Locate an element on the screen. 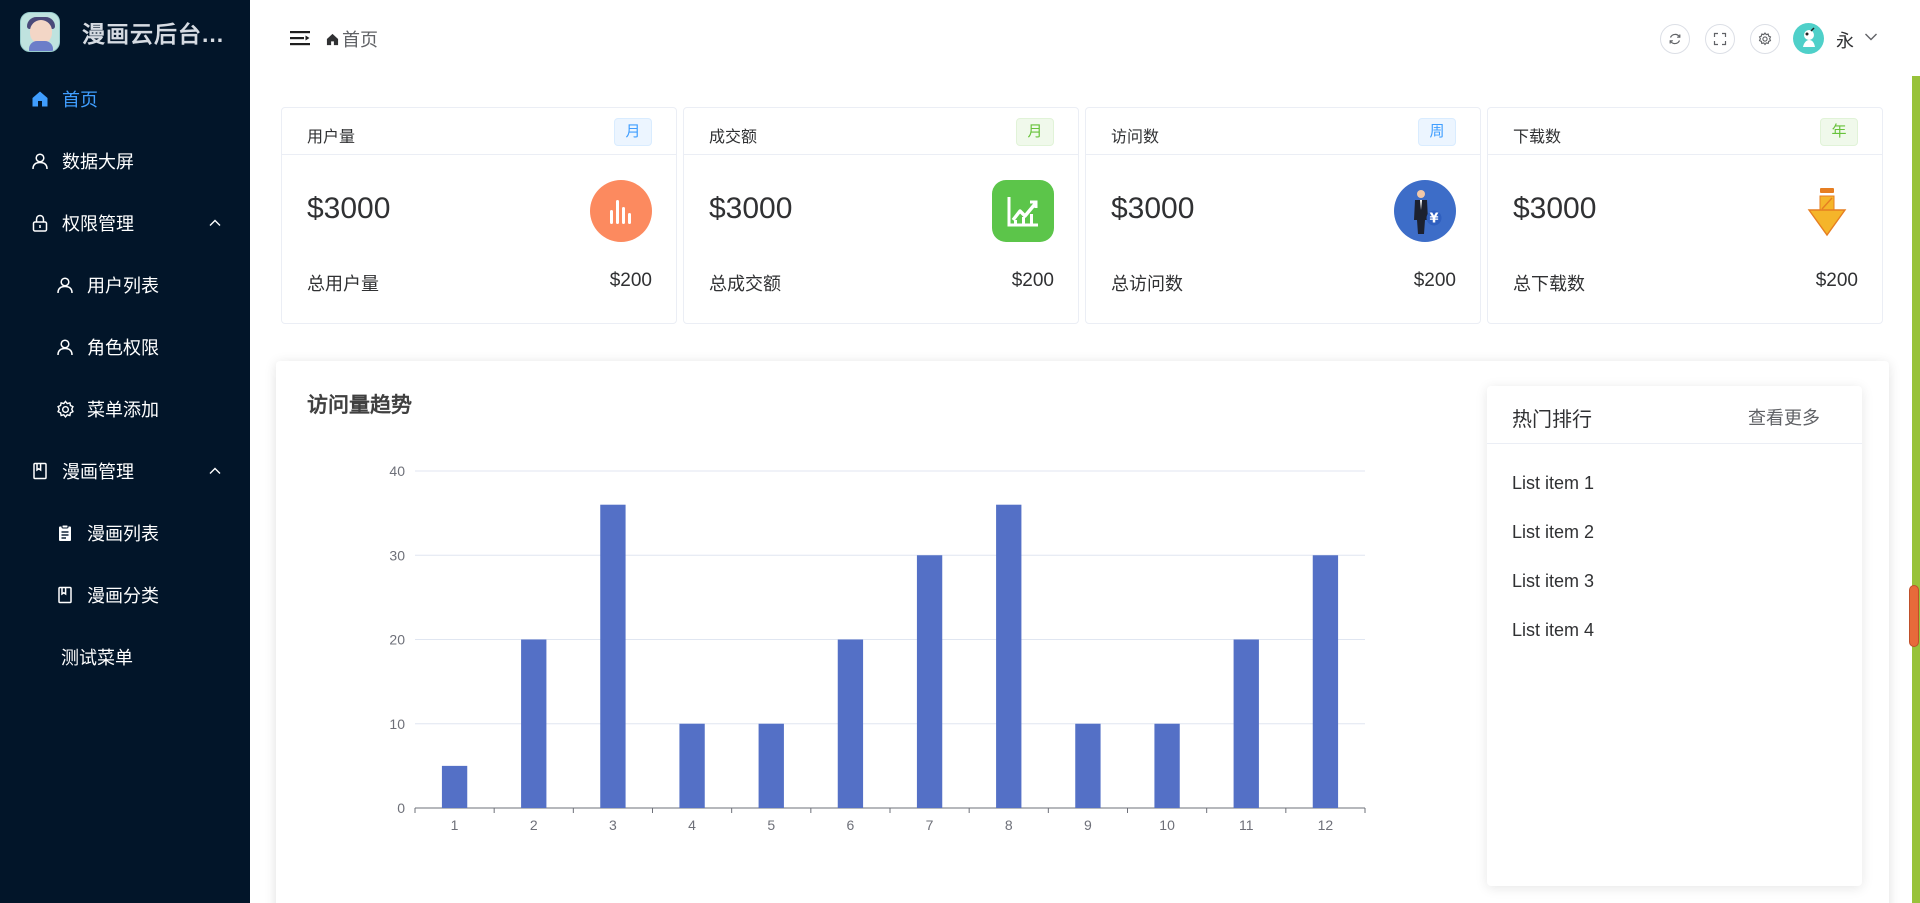 This screenshot has height=903, width=1920. logo is located at coordinates (40, 32).